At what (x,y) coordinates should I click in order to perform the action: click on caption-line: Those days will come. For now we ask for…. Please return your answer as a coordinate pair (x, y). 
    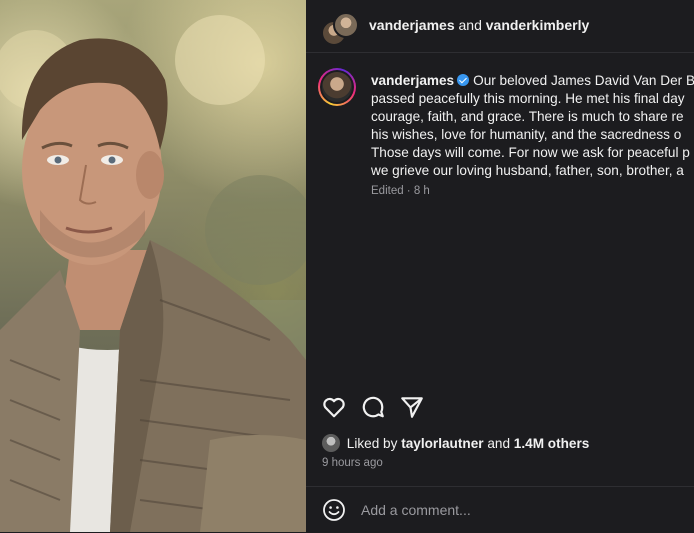
    Looking at the image, I should click on (530, 152).